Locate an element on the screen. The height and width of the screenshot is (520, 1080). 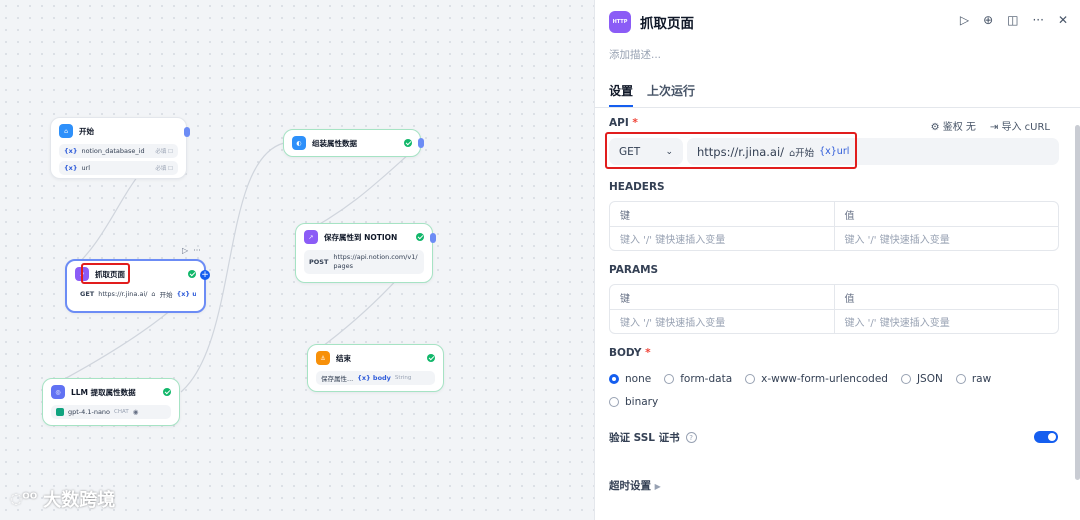
panel-toolbar: ▷ ⊕ ◫ ··· ✕ is located at coordinates (1014, 20).